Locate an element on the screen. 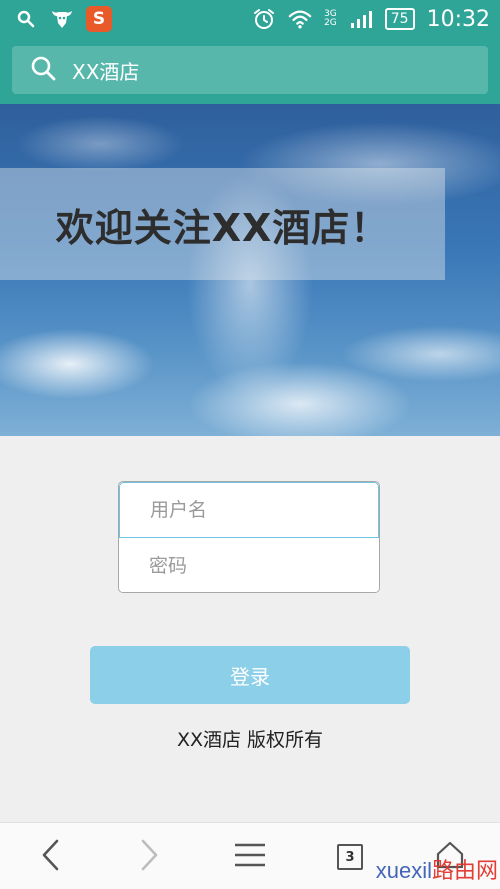  hero-title: 欢迎关注XX酒店！ is located at coordinates (222, 227).